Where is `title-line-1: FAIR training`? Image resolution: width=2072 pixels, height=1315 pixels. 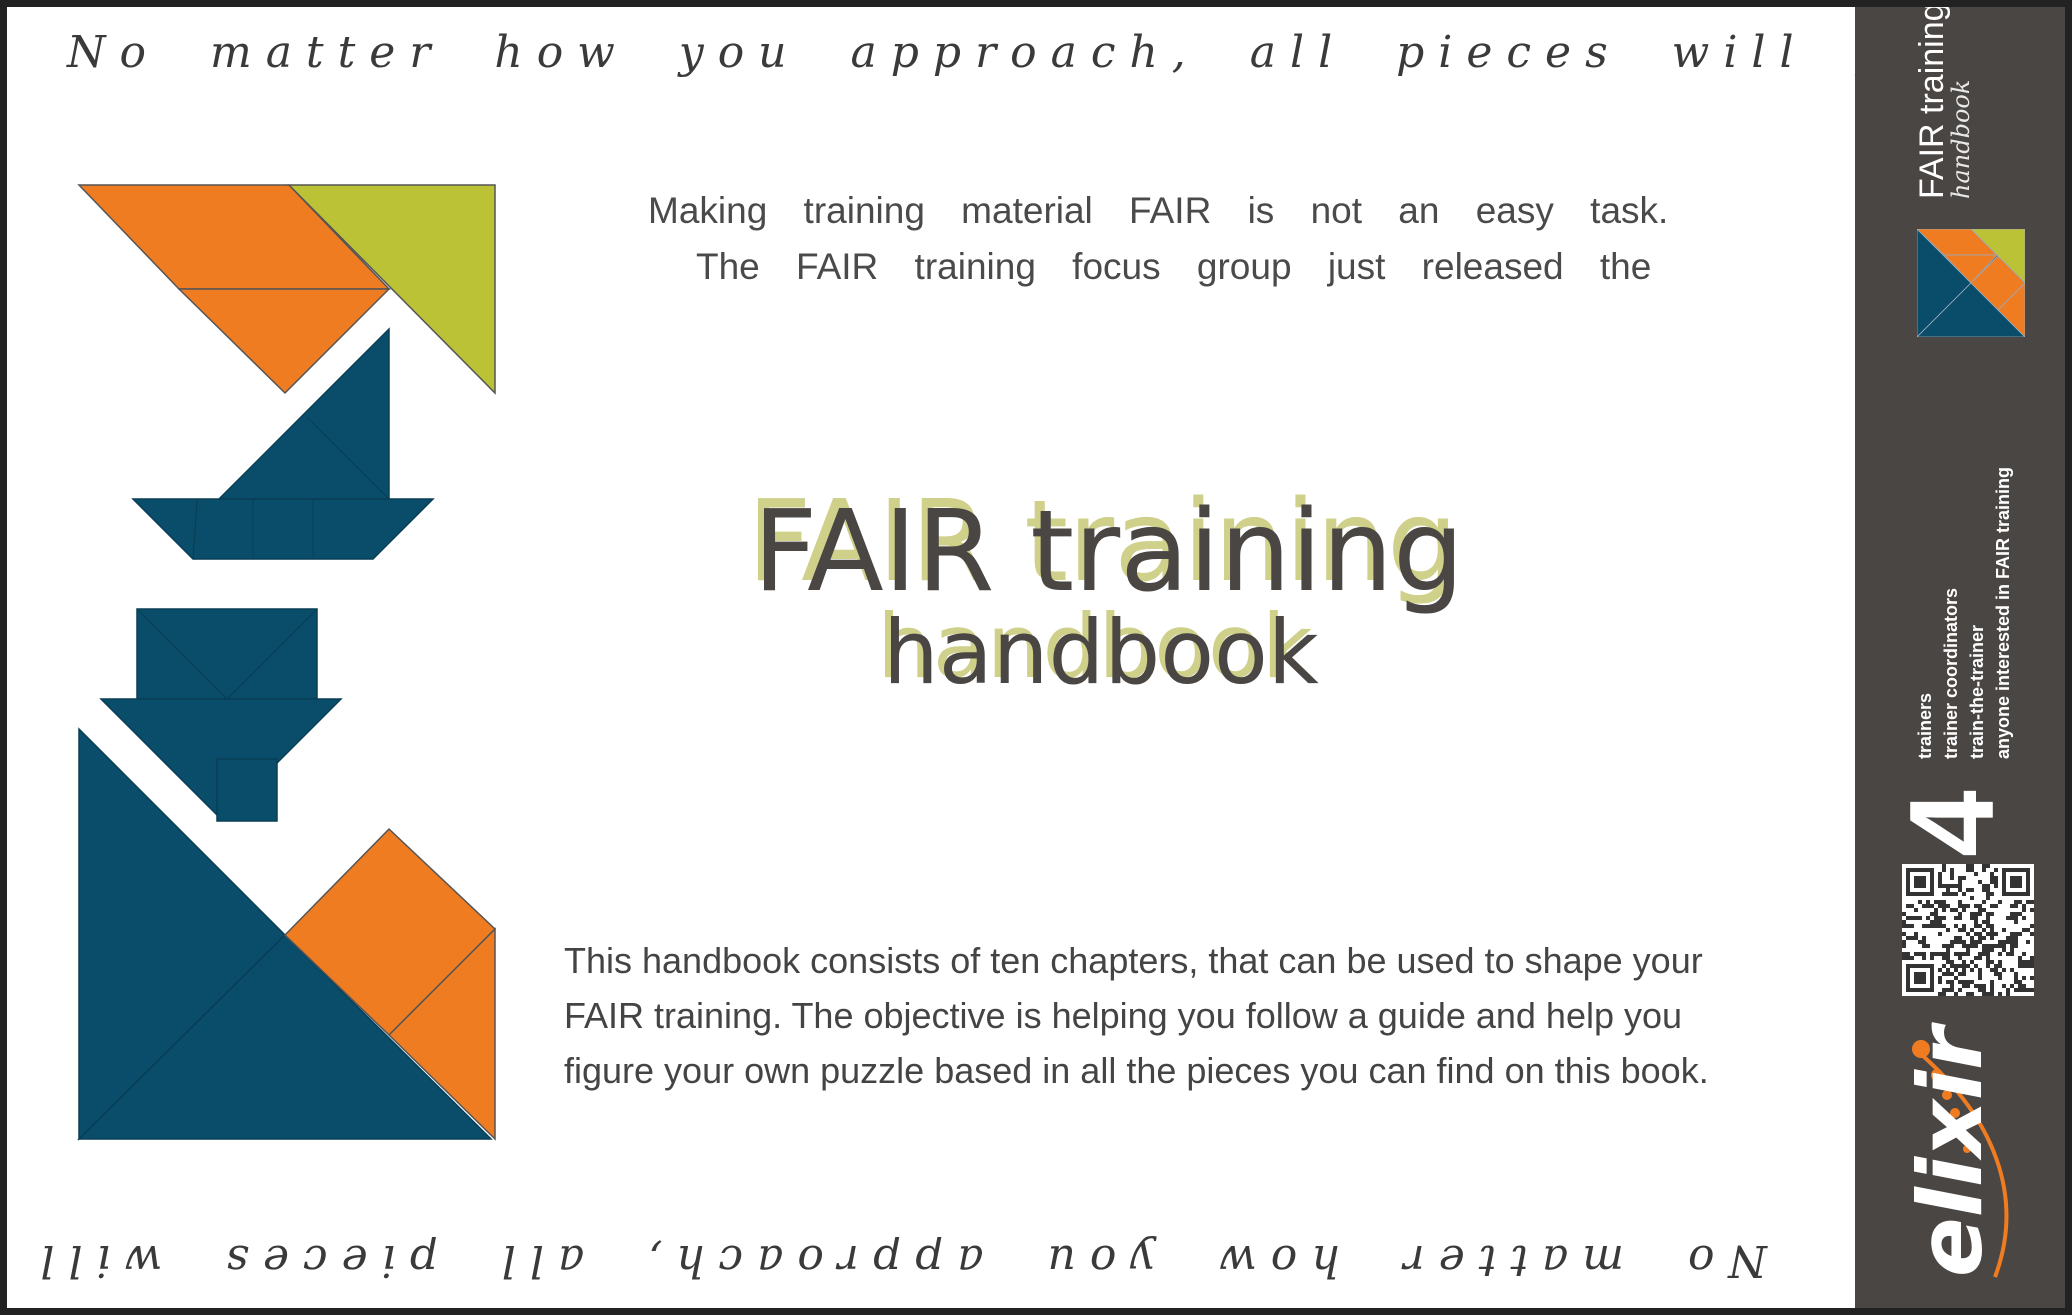
title-line-1: FAIR training is located at coordinates (1109, 552).